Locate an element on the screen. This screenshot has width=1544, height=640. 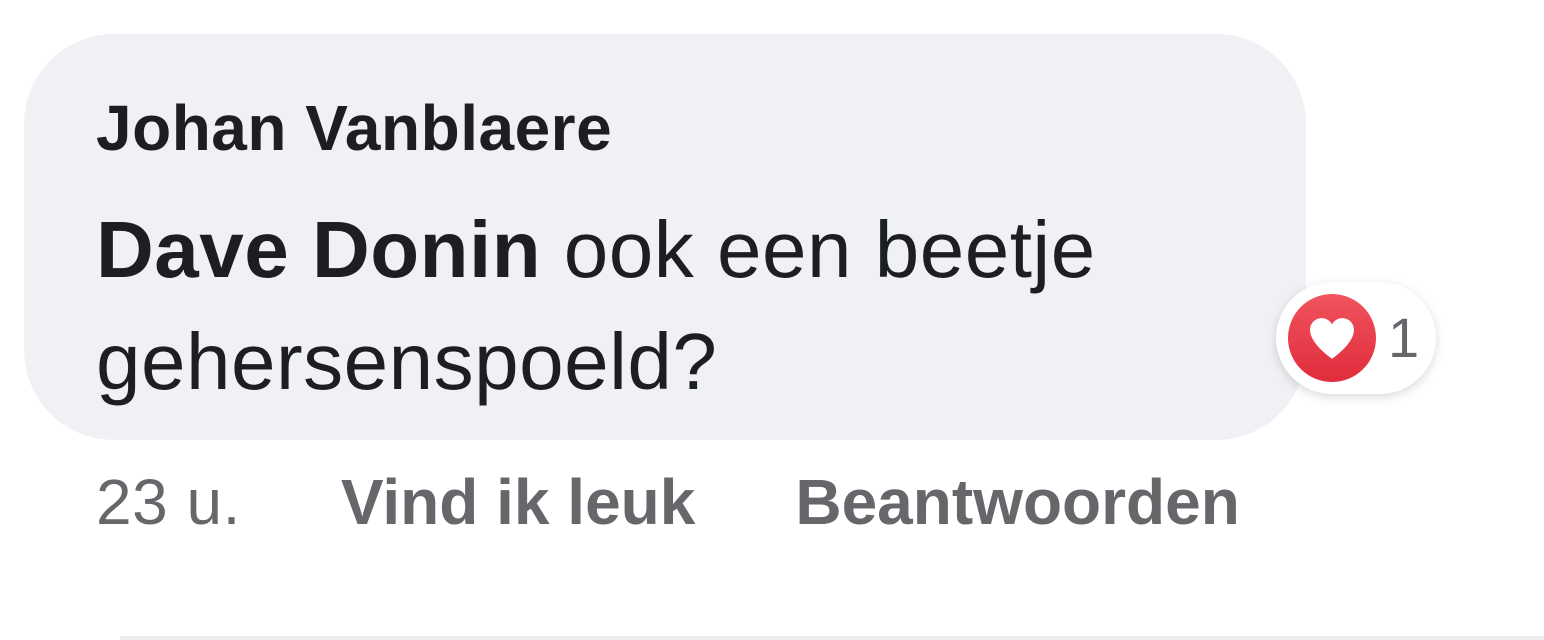
comment-timestamp: 23 u. is located at coordinates (168, 502).